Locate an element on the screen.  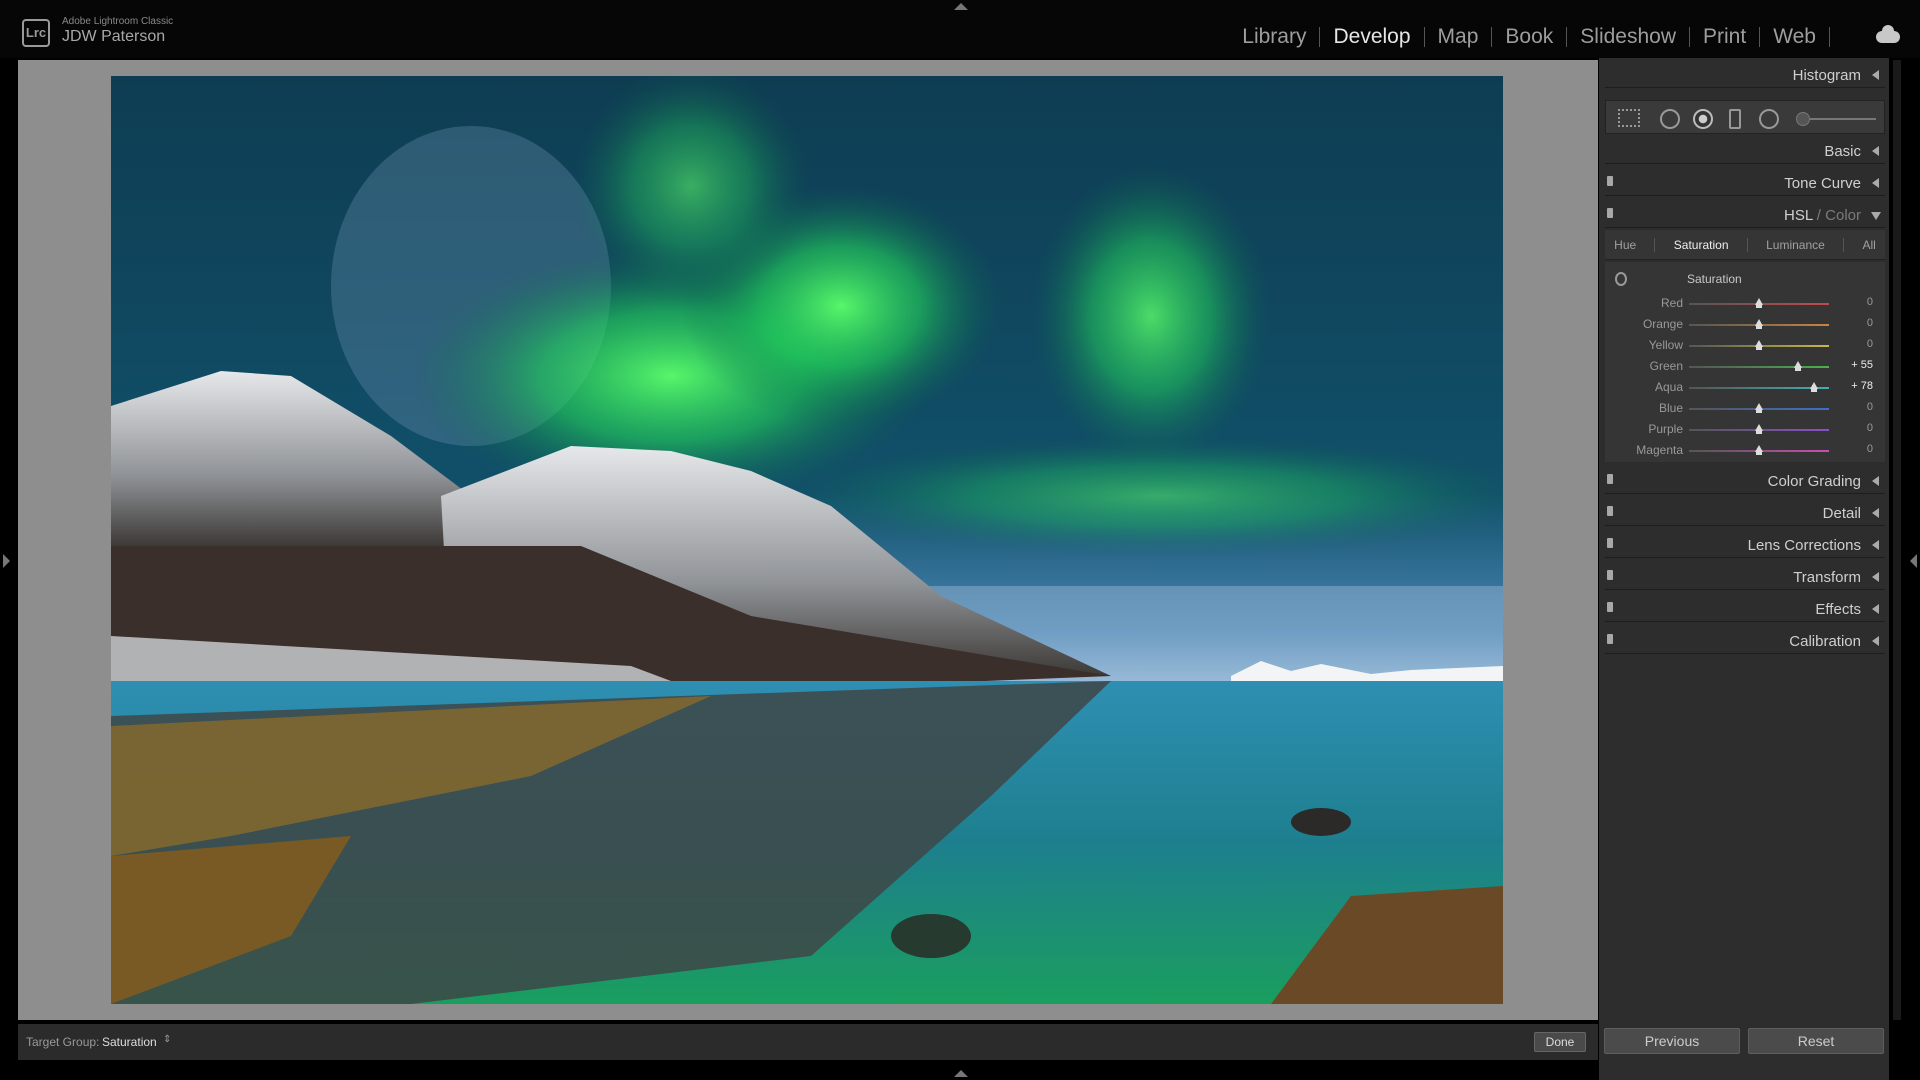
module-web: Web is located at coordinates (1794, 37).